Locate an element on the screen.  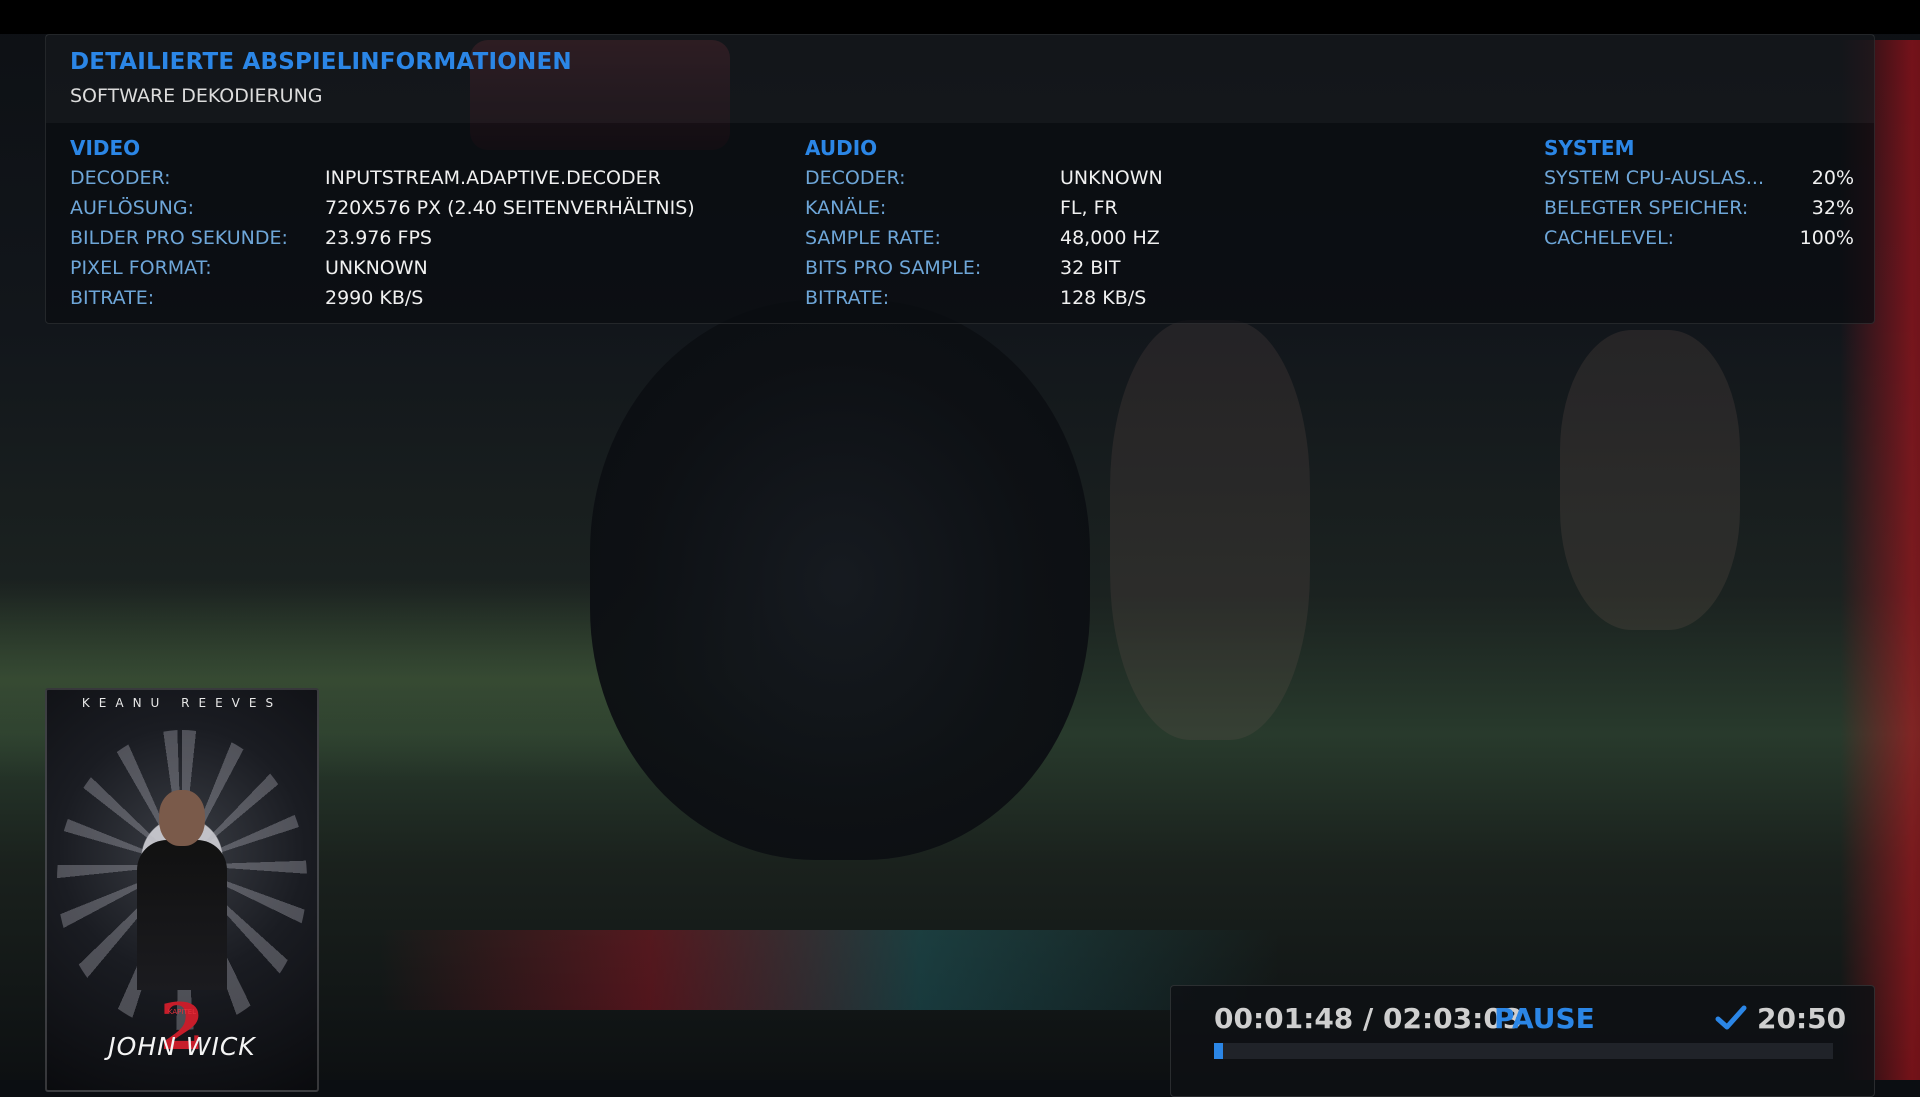
check-icon is located at coordinates (1731, 1017).